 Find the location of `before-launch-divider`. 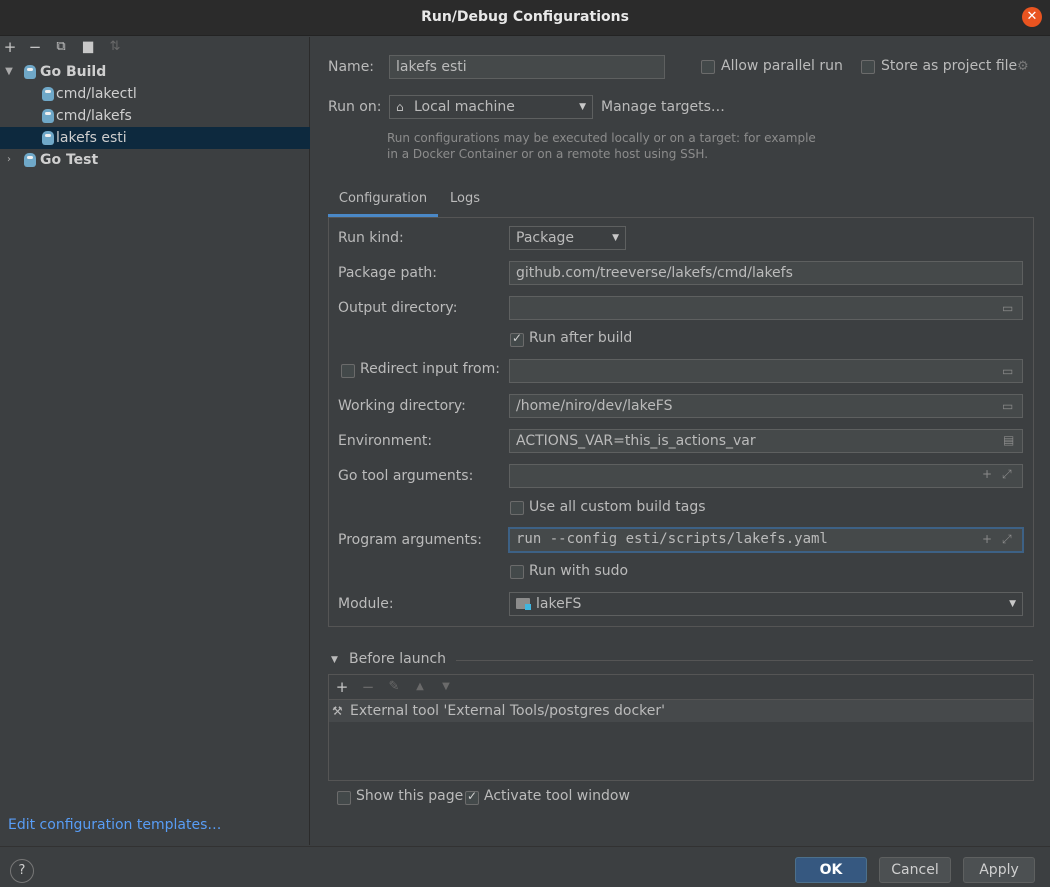

before-launch-divider is located at coordinates (744, 660).